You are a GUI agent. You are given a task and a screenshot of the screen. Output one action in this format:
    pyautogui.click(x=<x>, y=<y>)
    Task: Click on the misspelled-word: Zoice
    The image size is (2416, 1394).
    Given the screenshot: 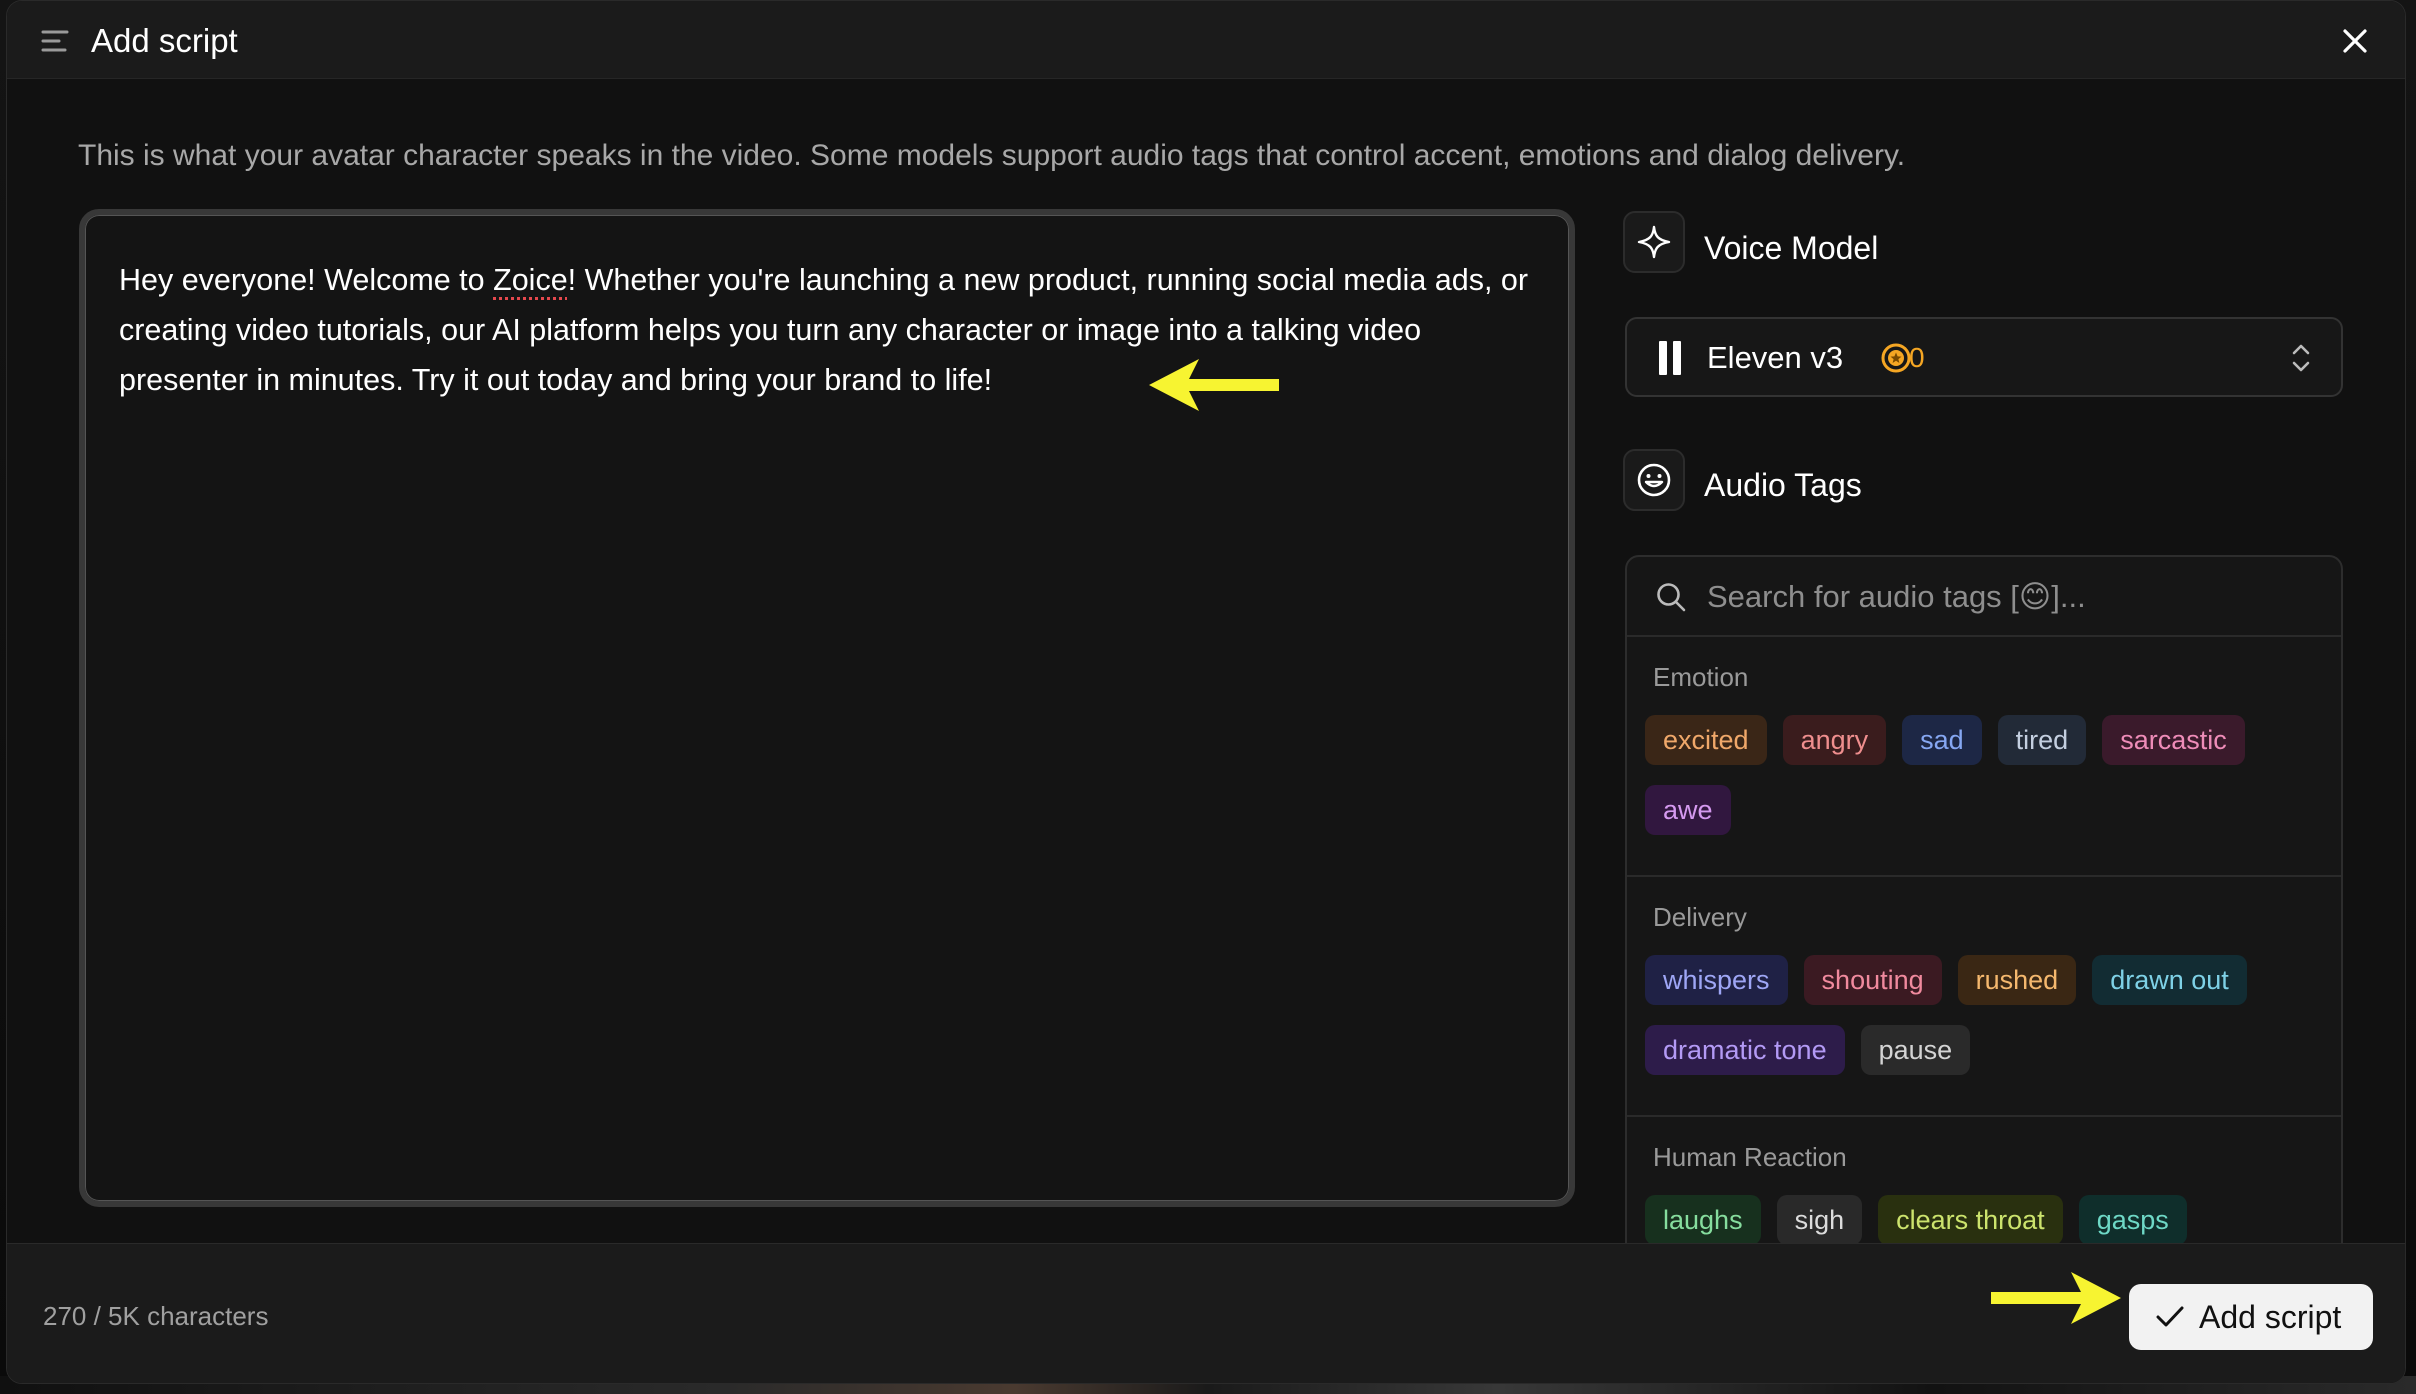 What is the action you would take?
    pyautogui.click(x=530, y=280)
    